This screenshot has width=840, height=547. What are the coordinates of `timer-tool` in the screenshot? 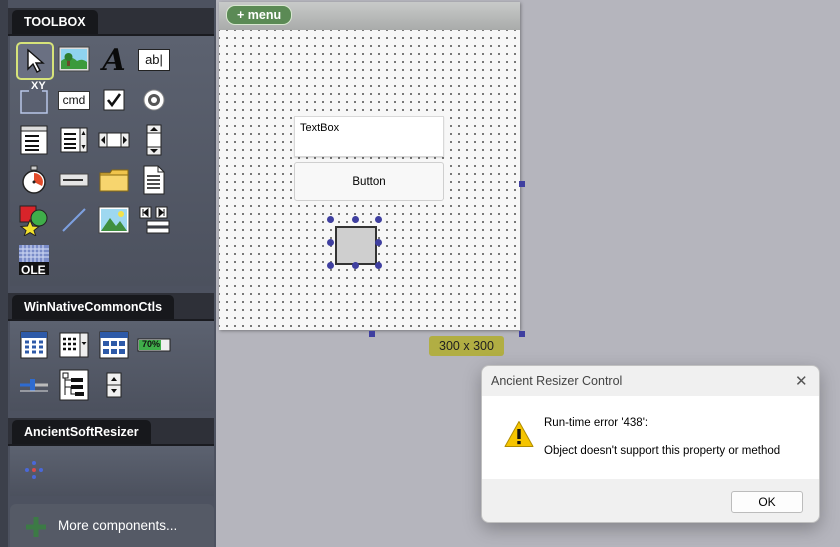 It's located at (34, 180).